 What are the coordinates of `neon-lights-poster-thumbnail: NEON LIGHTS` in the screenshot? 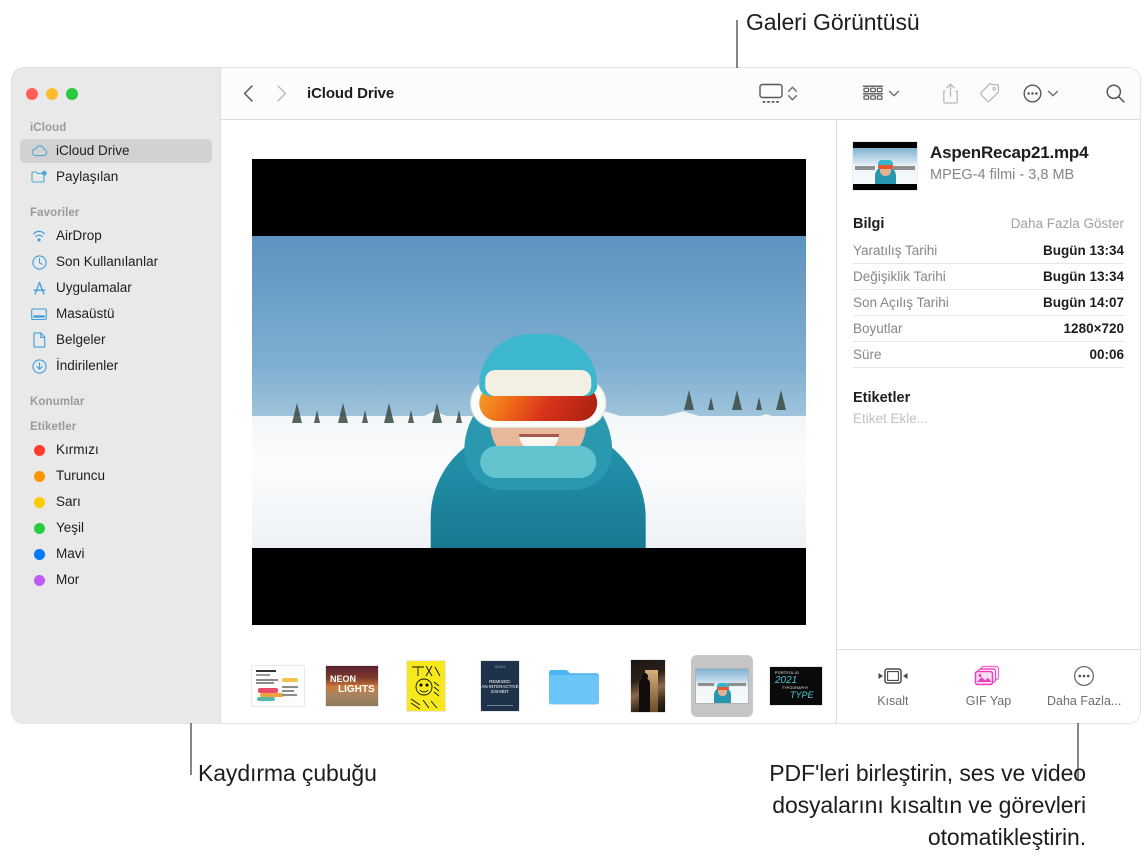 It's located at (352, 686).